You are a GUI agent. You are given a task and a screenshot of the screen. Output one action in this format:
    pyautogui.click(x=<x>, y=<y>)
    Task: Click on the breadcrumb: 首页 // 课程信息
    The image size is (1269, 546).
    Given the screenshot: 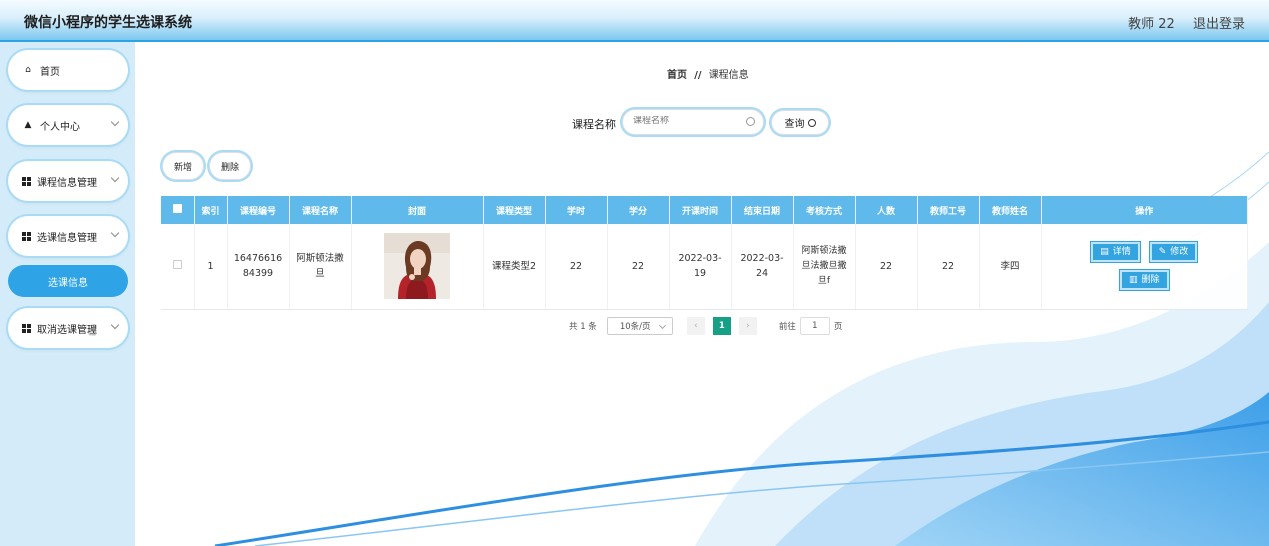 What is the action you would take?
    pyautogui.click(x=708, y=73)
    